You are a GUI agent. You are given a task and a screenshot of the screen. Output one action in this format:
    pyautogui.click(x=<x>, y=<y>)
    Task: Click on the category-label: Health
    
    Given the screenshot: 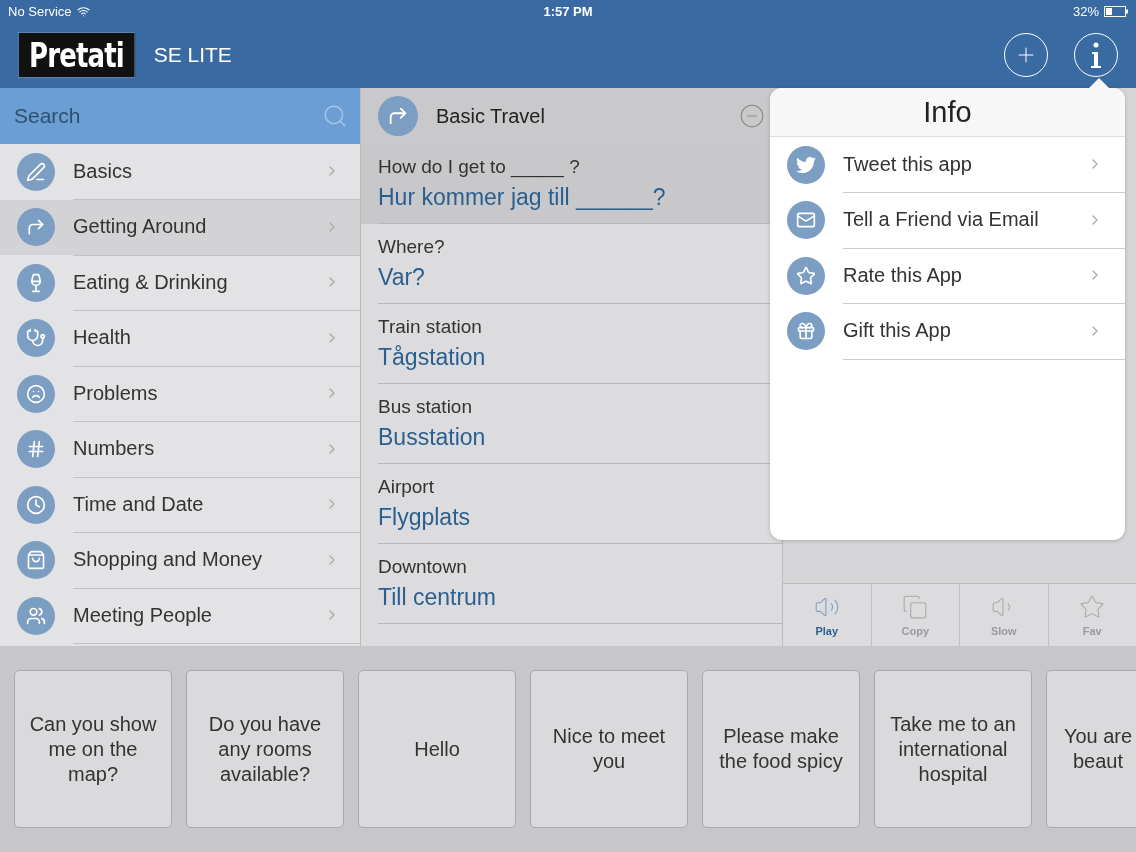 What is the action you would take?
    pyautogui.click(x=102, y=338)
    